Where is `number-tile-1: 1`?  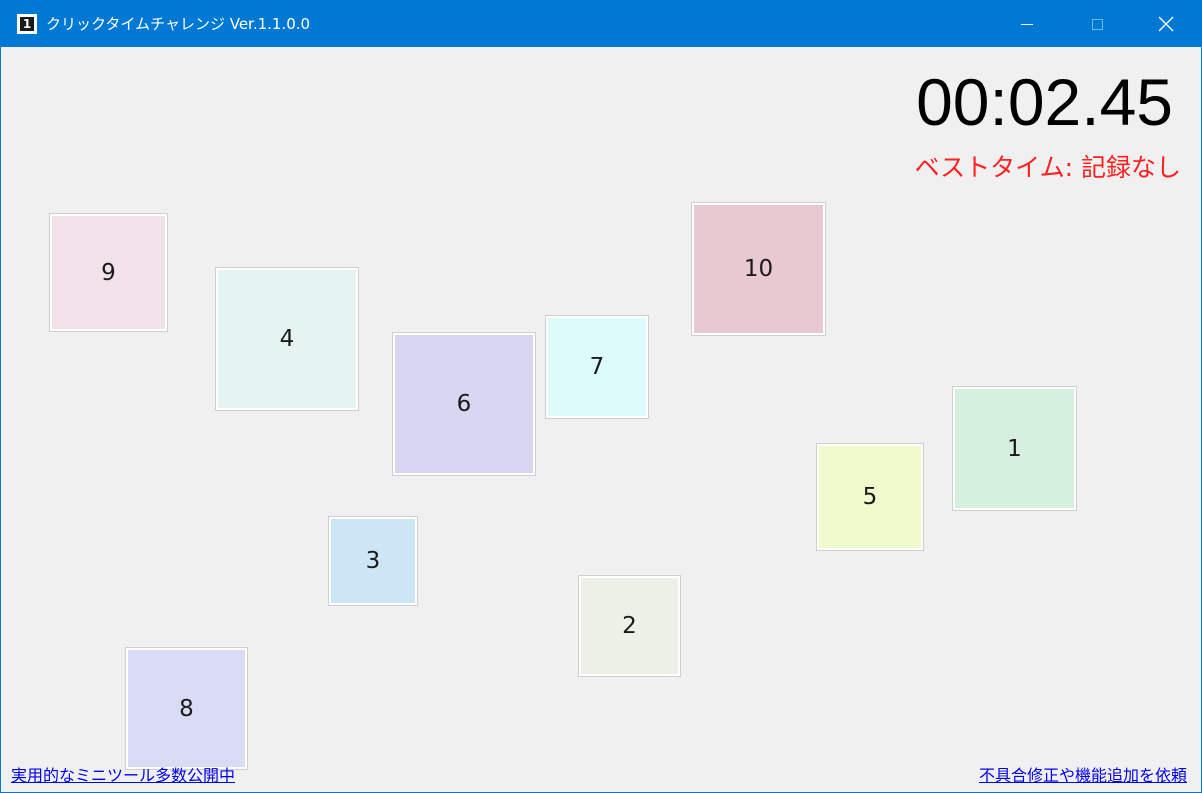
number-tile-1: 1 is located at coordinates (1014, 448).